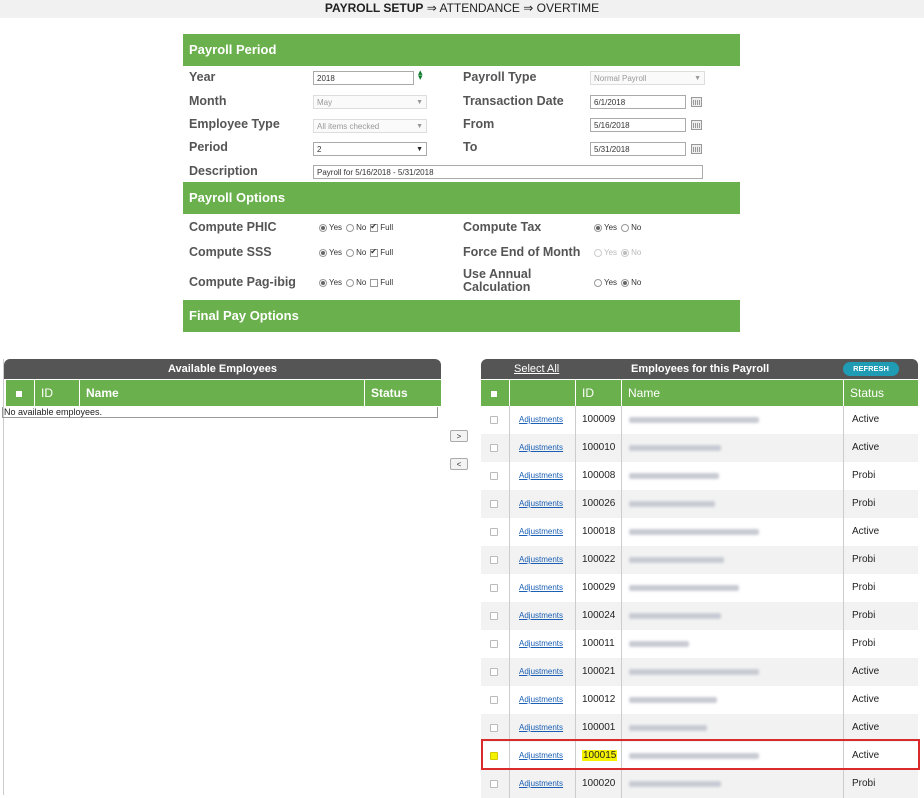  What do you see at coordinates (336, 252) in the screenshot?
I see `yes-label: Yes` at bounding box center [336, 252].